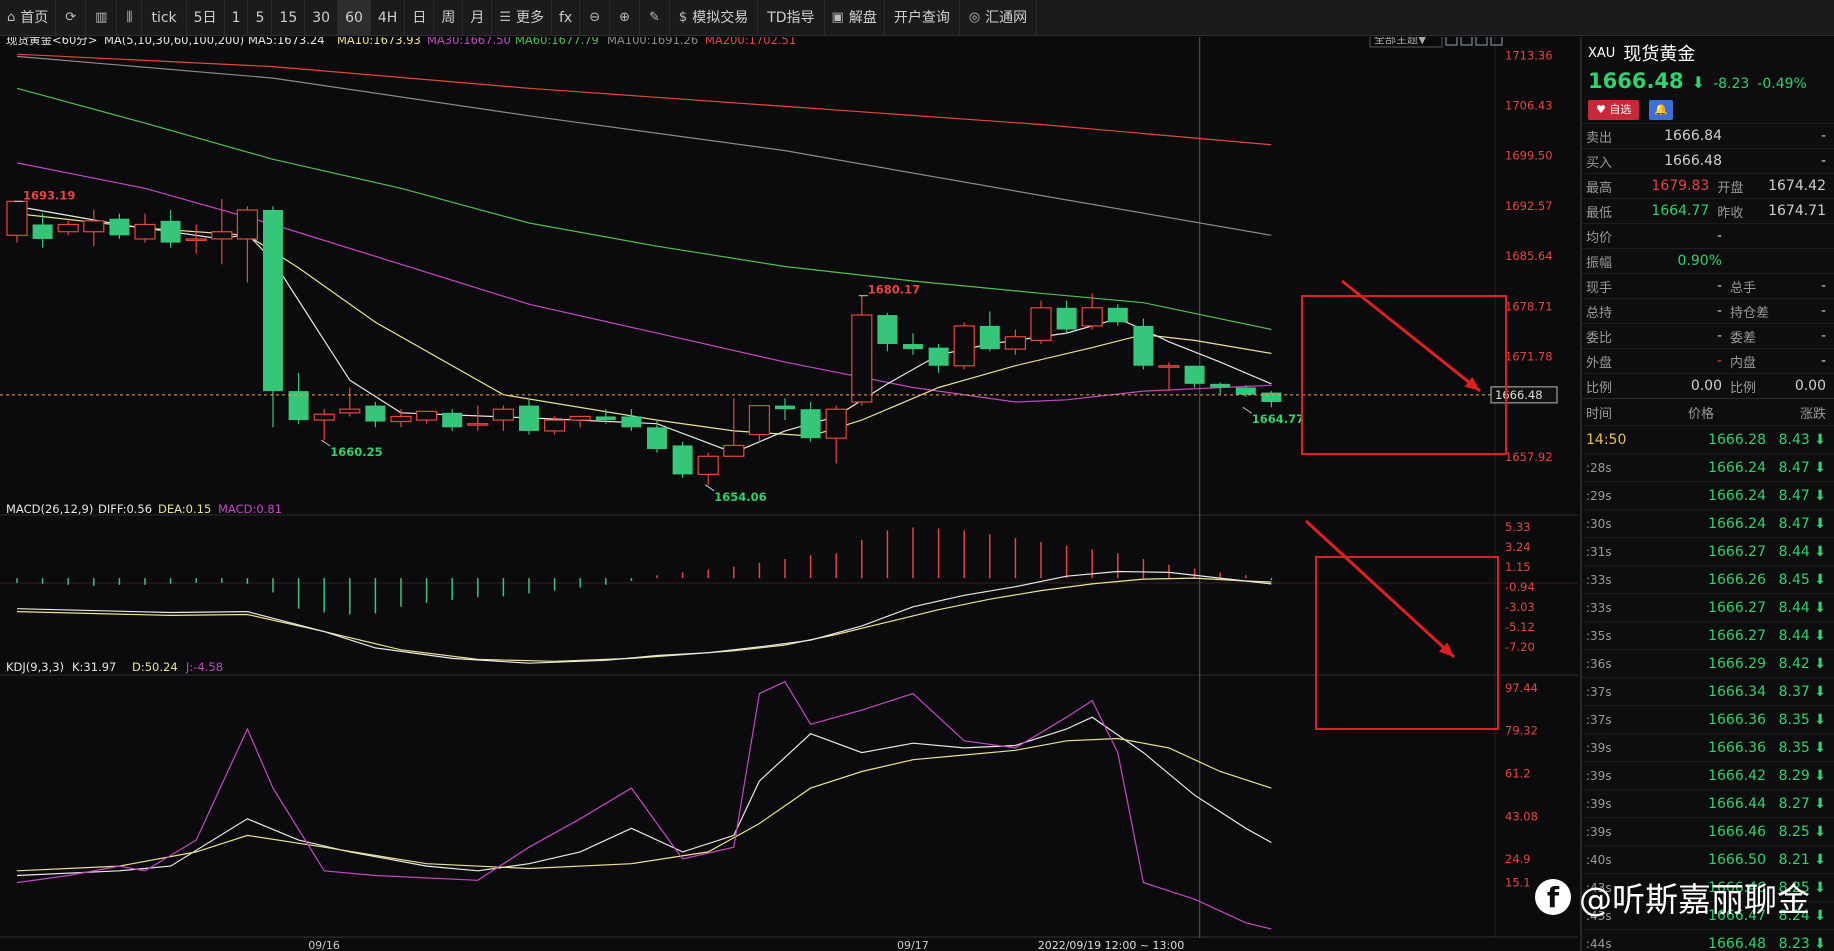 The width and height of the screenshot is (1834, 951). Describe the element at coordinates (260, 18) in the screenshot. I see `toolbar-item-7: 5` at that location.